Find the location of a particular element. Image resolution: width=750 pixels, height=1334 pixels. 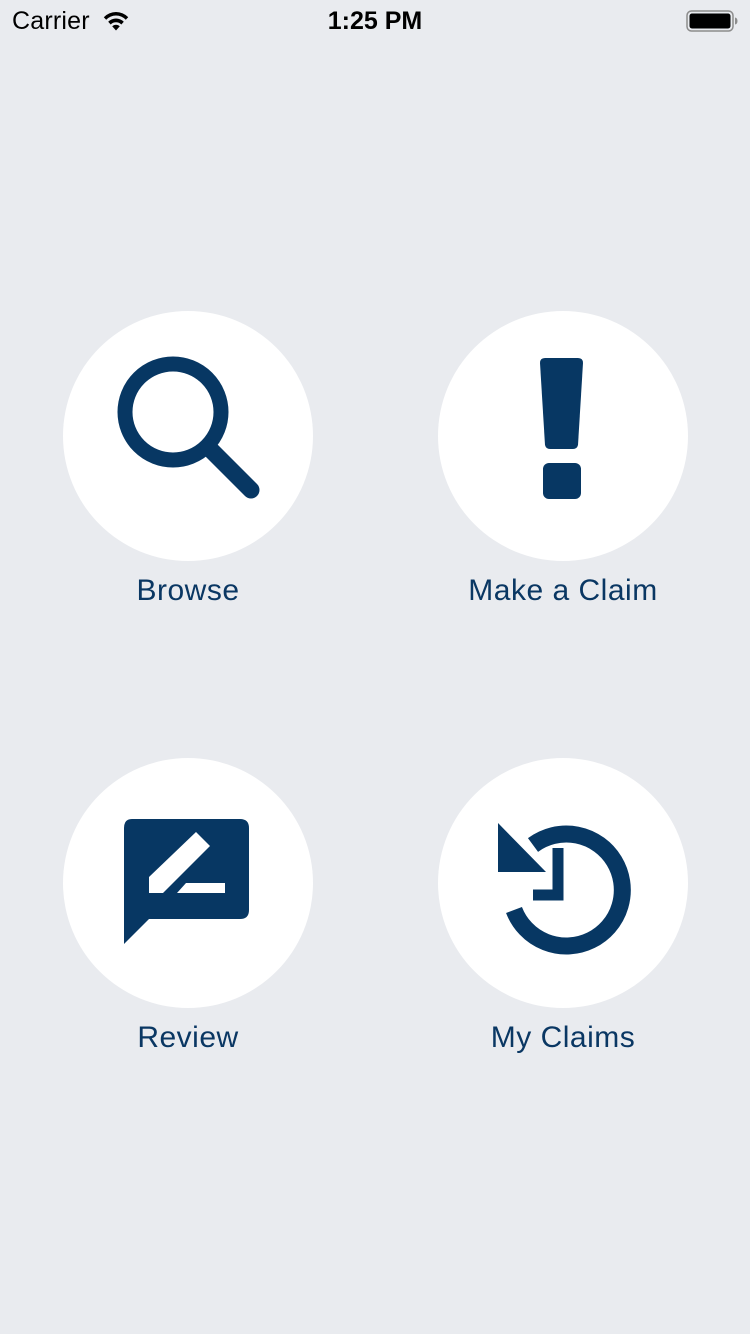

review-button: Review is located at coordinates (188, 918).